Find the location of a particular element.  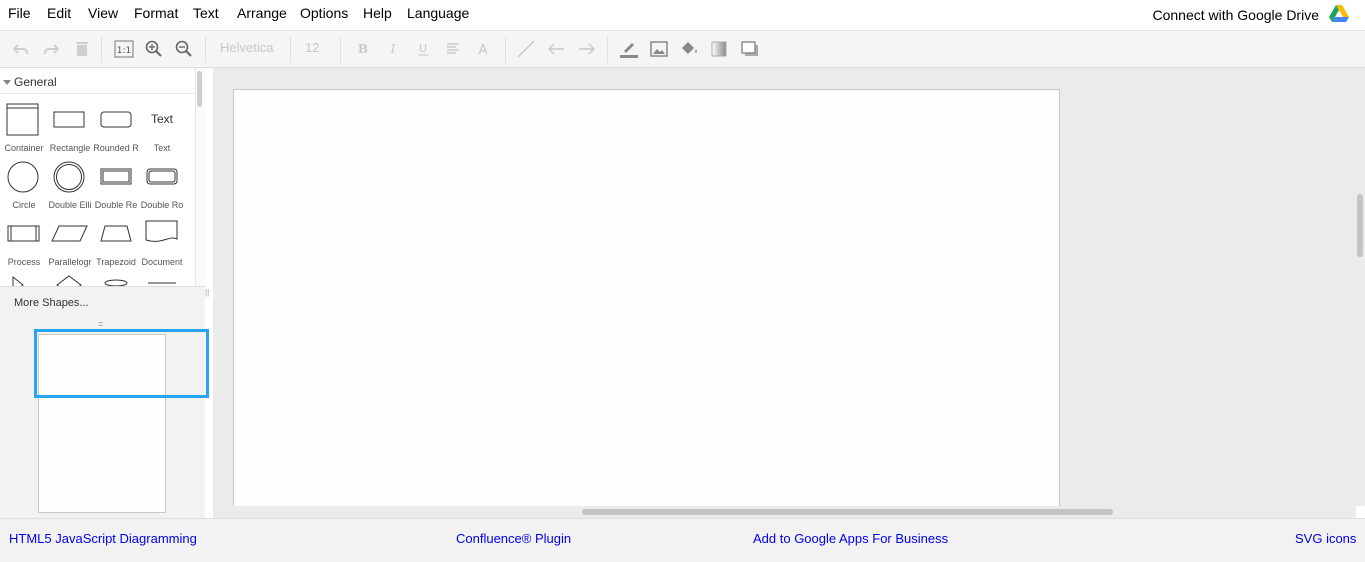

line-color-icon is located at coordinates (629, 49).